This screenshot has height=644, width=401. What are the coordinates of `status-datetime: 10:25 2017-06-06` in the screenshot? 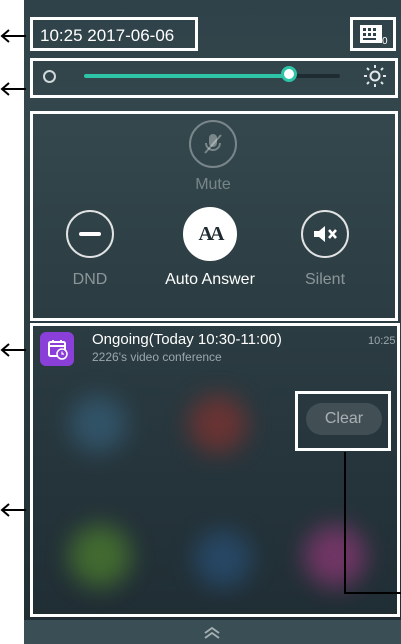 It's located at (107, 35).